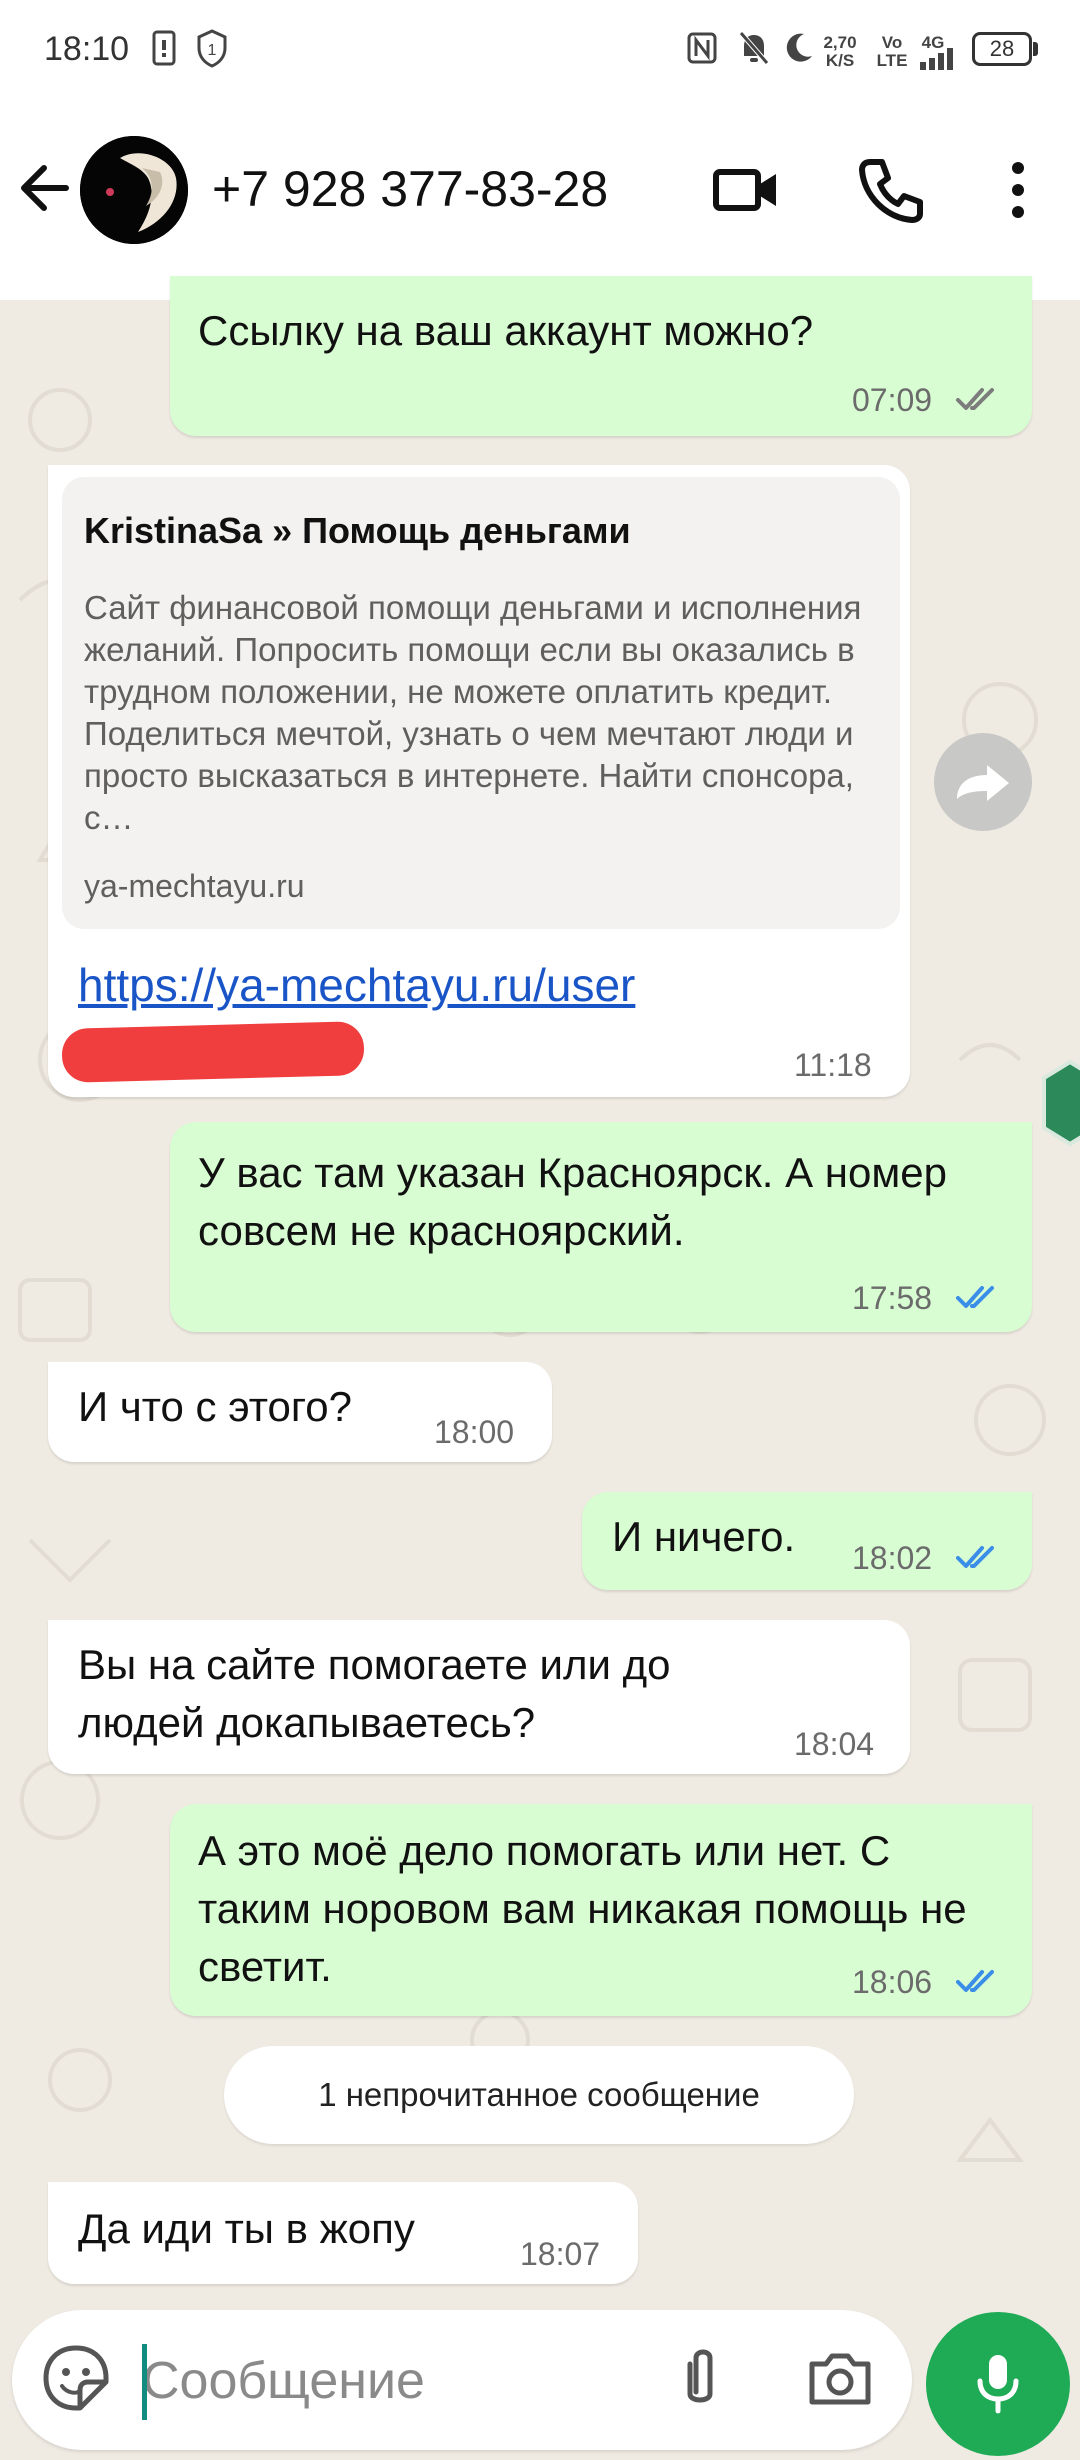 This screenshot has height=2460, width=1080. Describe the element at coordinates (213, 1052) in the screenshot. I see `redaction-scribble` at that location.